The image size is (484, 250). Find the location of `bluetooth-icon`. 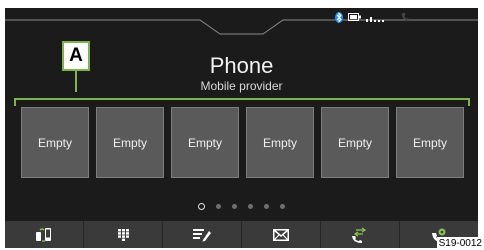

bluetooth-icon is located at coordinates (339, 17).